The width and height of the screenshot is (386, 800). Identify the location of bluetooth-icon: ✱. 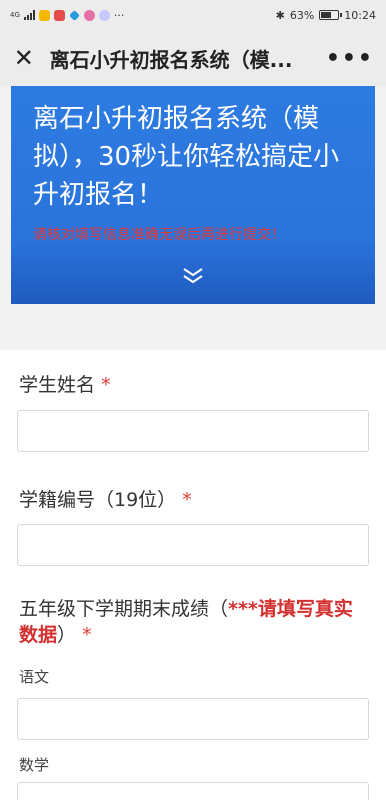
(280, 15).